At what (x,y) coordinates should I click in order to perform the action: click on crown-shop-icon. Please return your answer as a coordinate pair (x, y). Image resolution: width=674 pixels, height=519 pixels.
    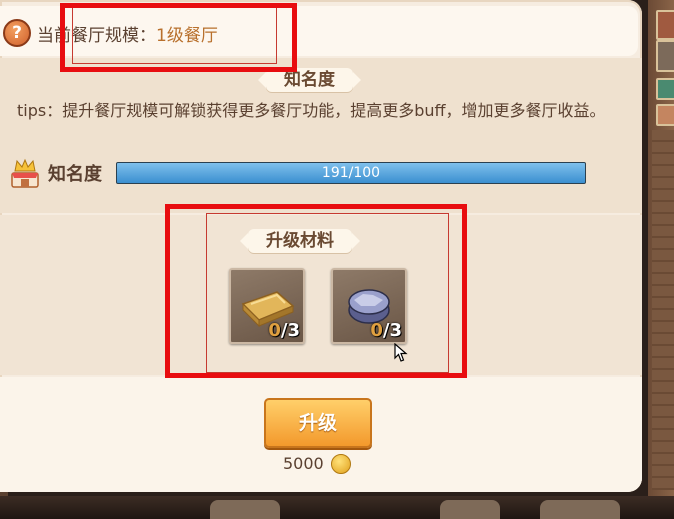
    Looking at the image, I should click on (25, 173).